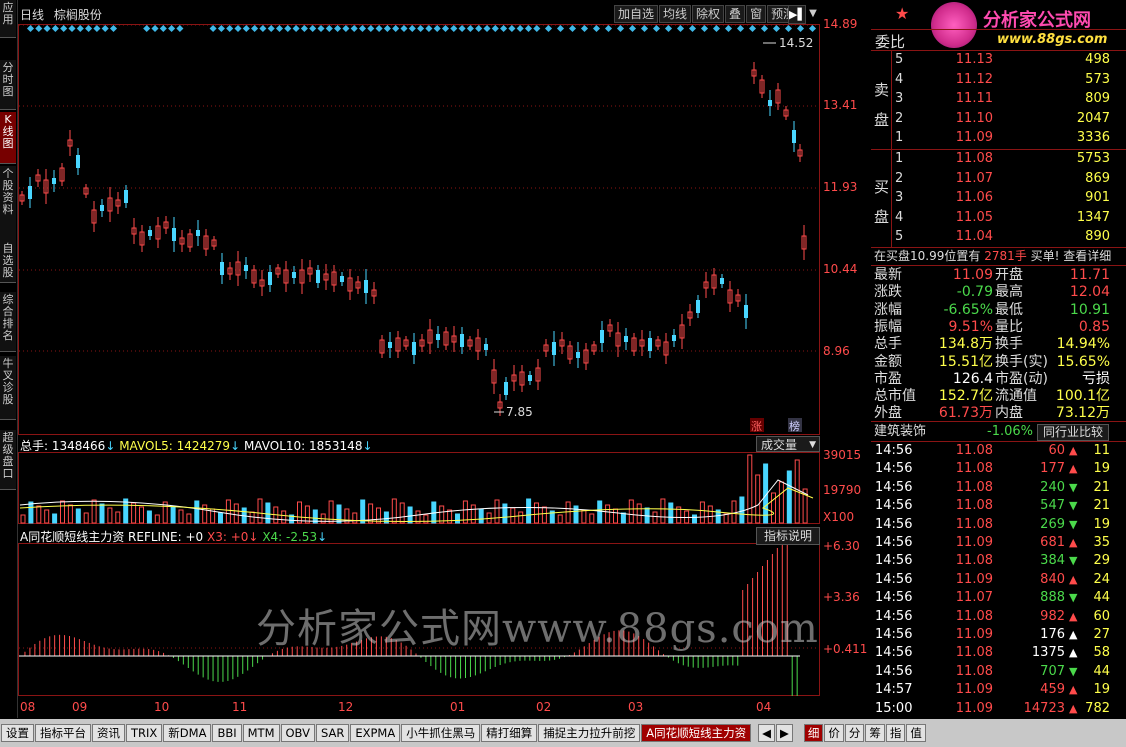 The height and width of the screenshot is (747, 1126). What do you see at coordinates (636, 14) in the screenshot?
I see `toolbar-button-0: 加自选` at bounding box center [636, 14].